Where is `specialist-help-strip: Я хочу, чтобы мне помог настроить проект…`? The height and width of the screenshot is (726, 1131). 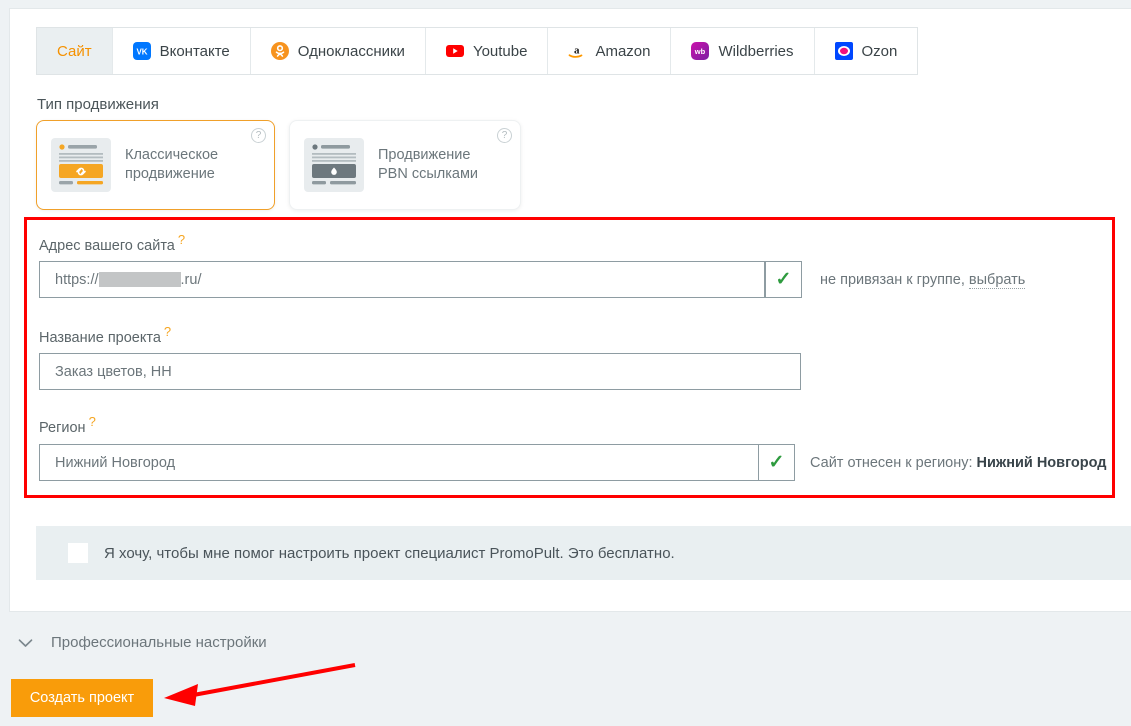 specialist-help-strip: Я хочу, чтобы мне помог настроить проект… is located at coordinates (583, 553).